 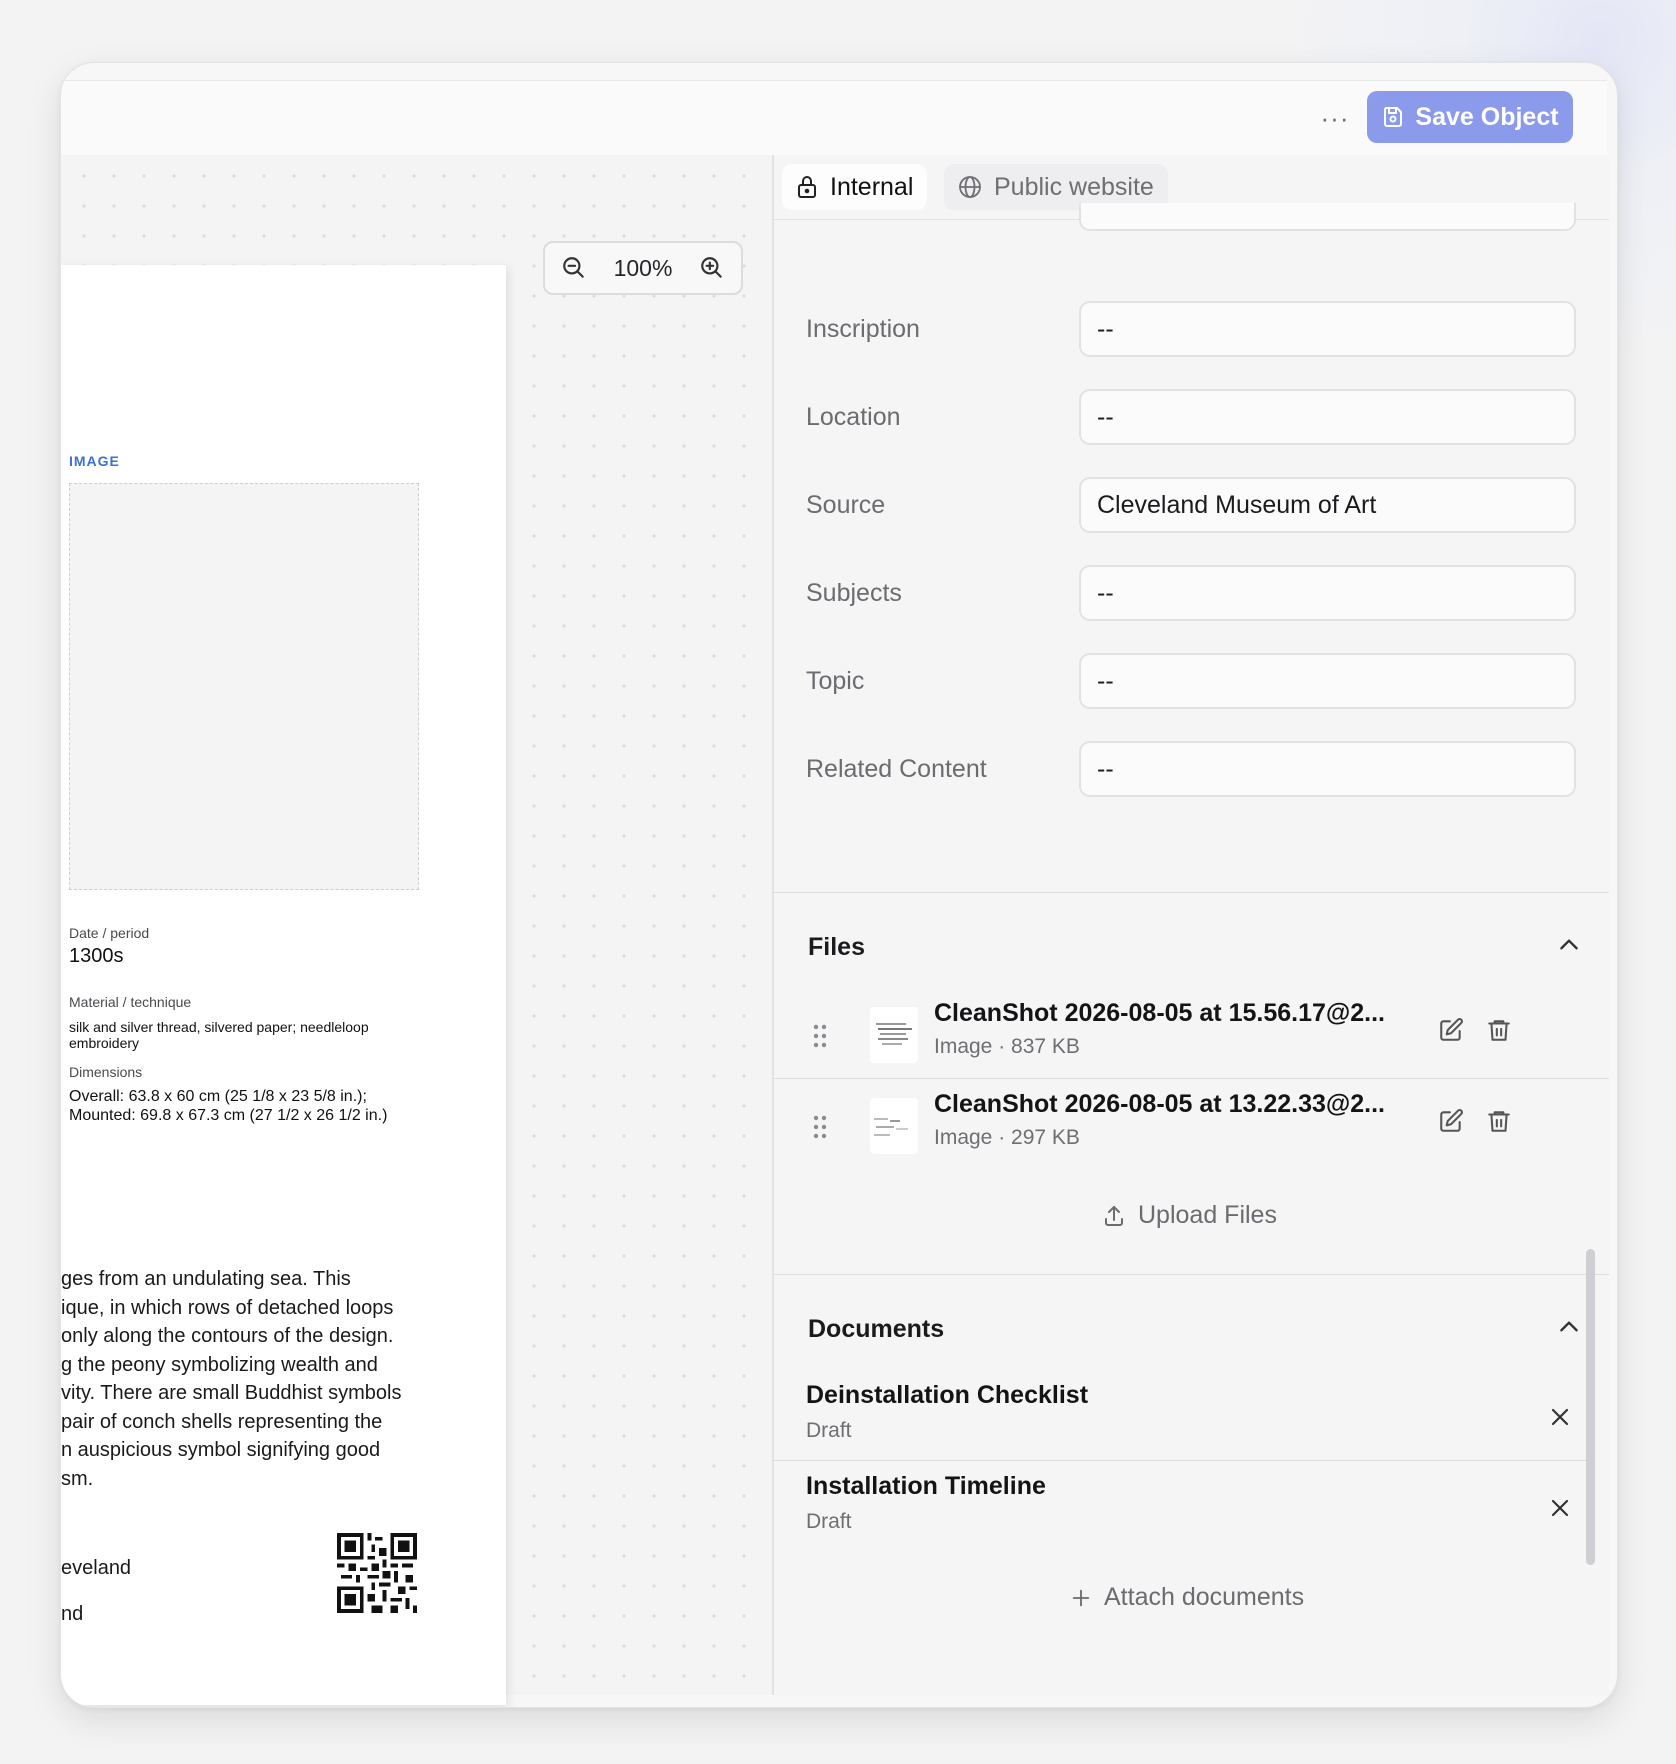 What do you see at coordinates (94, 461) in the screenshot?
I see `image-heading: IMAGE` at bounding box center [94, 461].